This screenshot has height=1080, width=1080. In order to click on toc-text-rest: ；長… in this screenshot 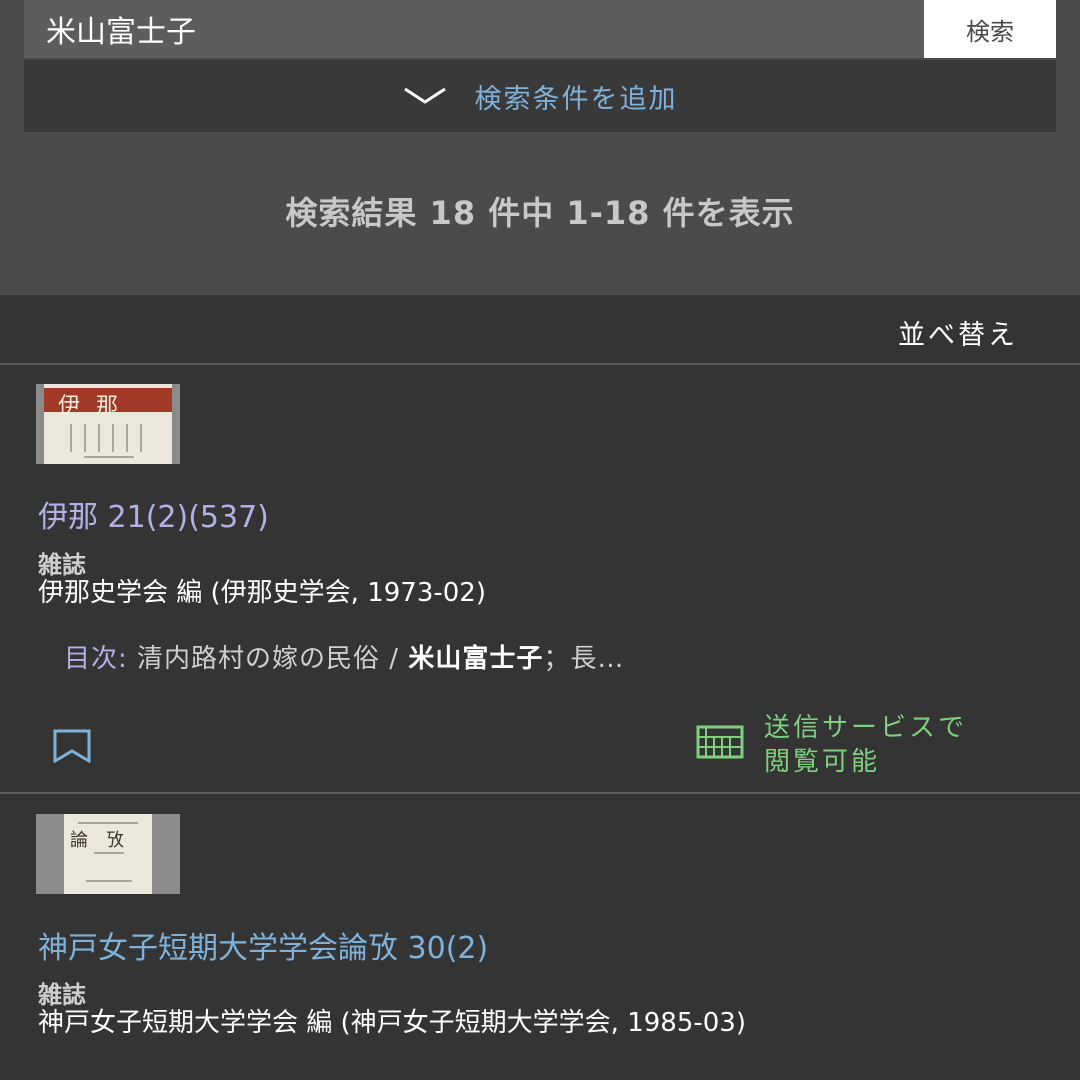, I will do `click(584, 659)`.